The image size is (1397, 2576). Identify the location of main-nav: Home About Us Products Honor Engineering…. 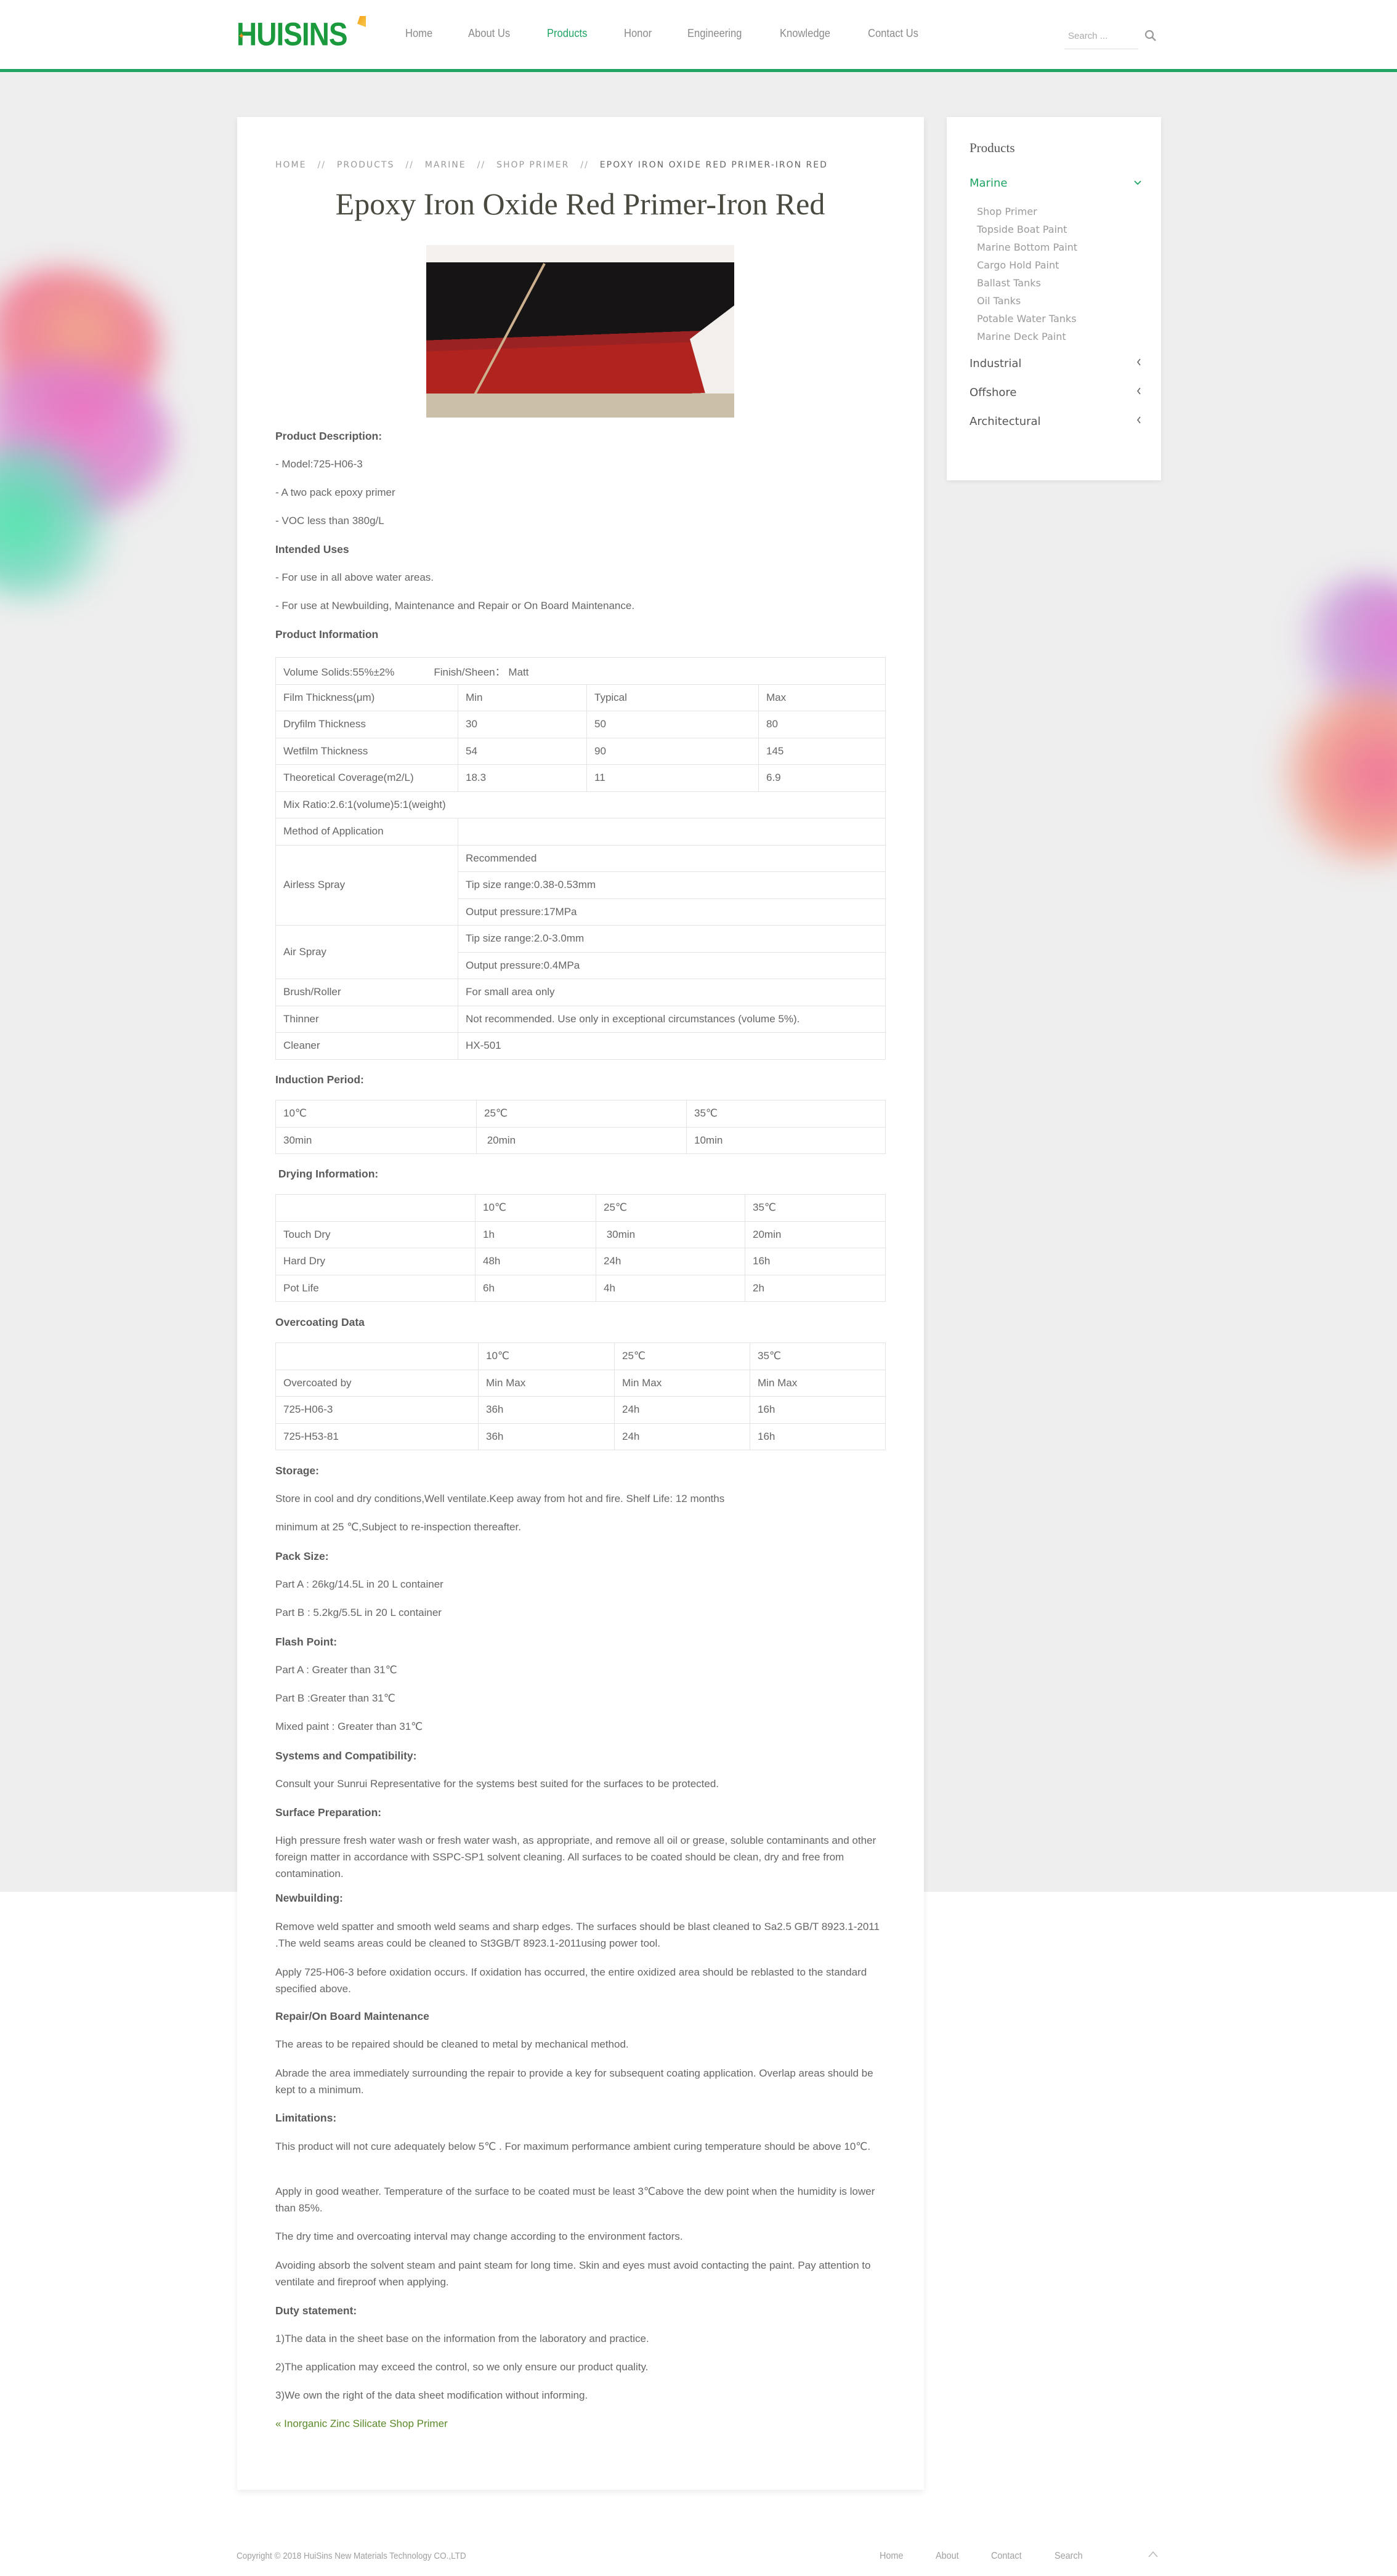
(680, 33).